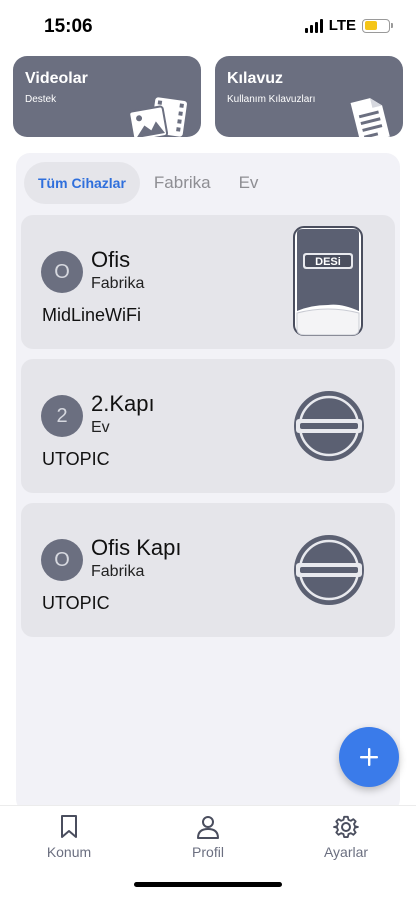 This screenshot has height=900, width=416. I want to click on tab-all-devices: Tüm Cihazlar, so click(82, 183).